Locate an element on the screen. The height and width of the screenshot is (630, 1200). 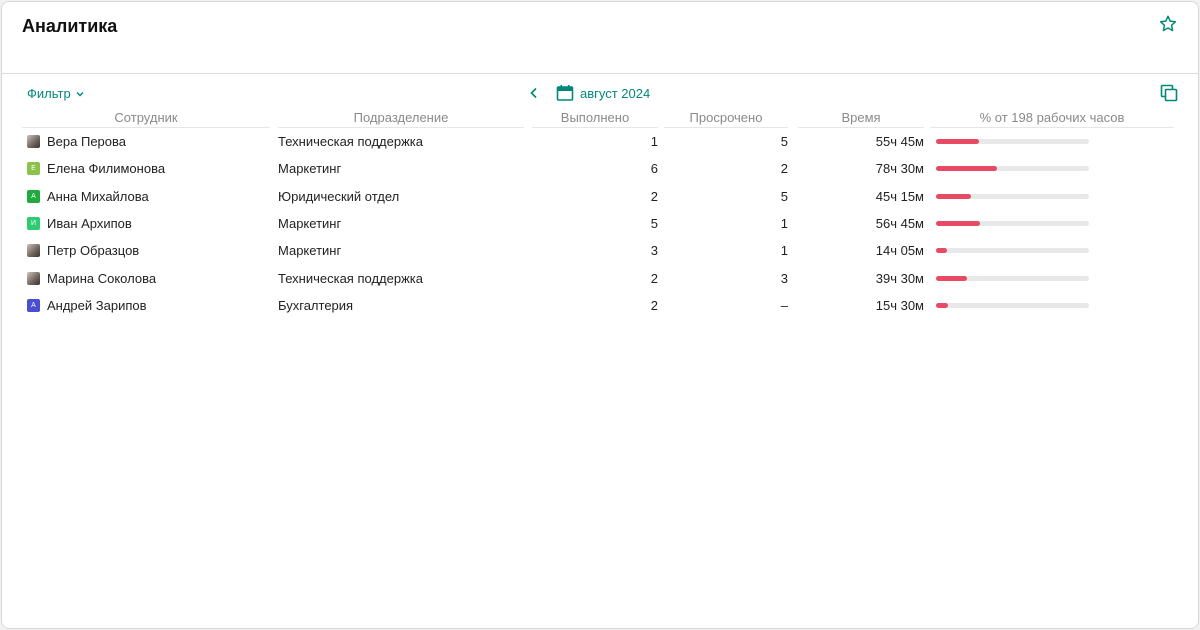
employee-cell: Е Елена Филимонова is located at coordinates (146, 168).